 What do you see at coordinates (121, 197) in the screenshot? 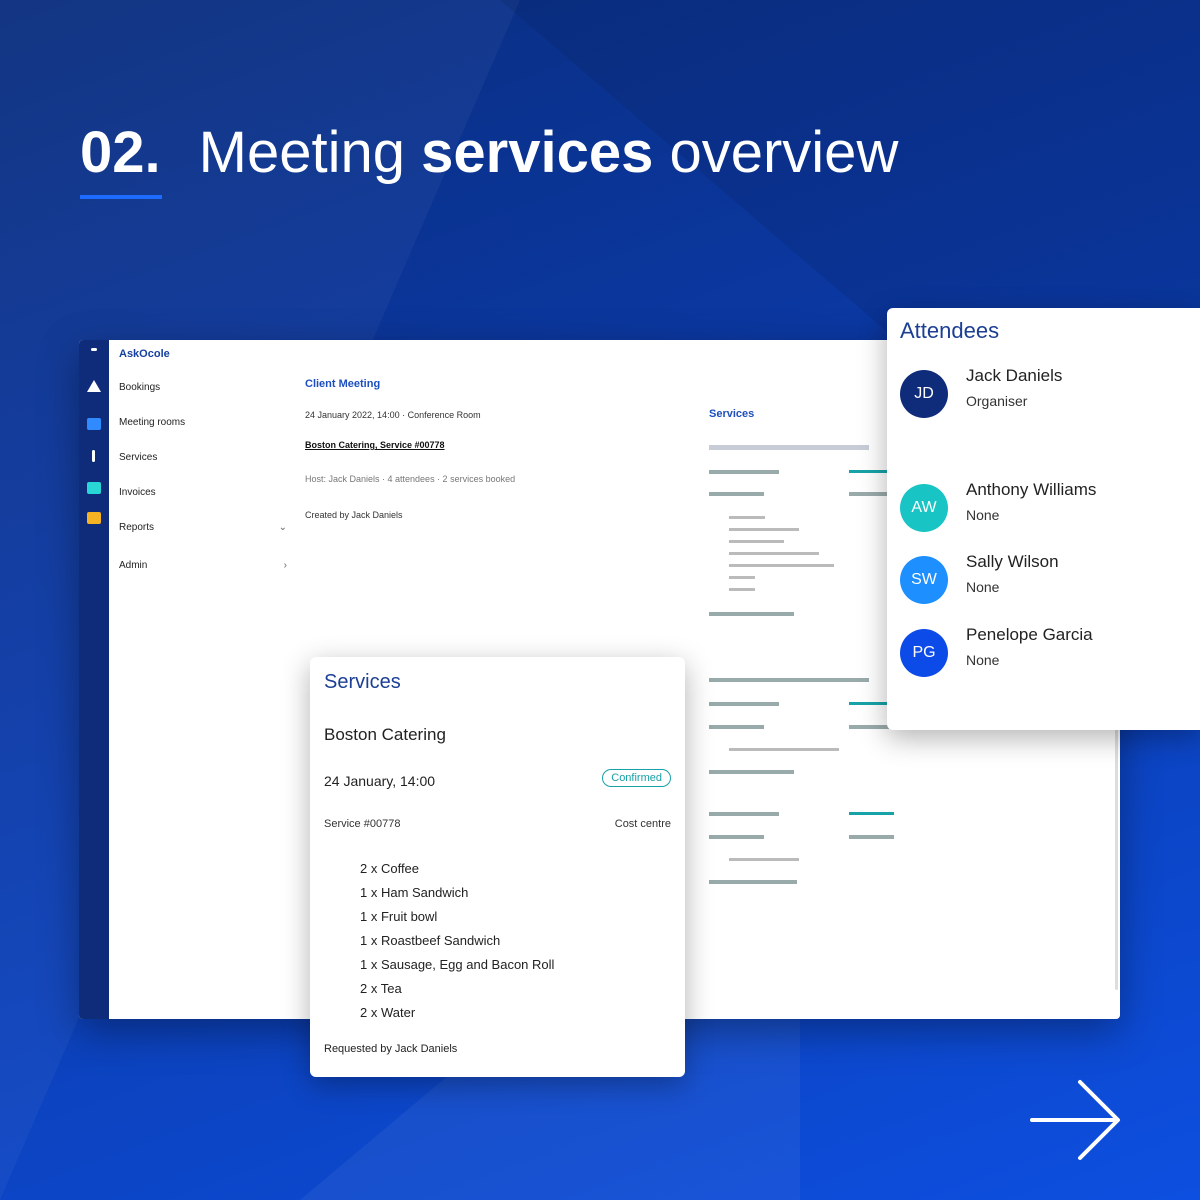
I see `title-underline` at bounding box center [121, 197].